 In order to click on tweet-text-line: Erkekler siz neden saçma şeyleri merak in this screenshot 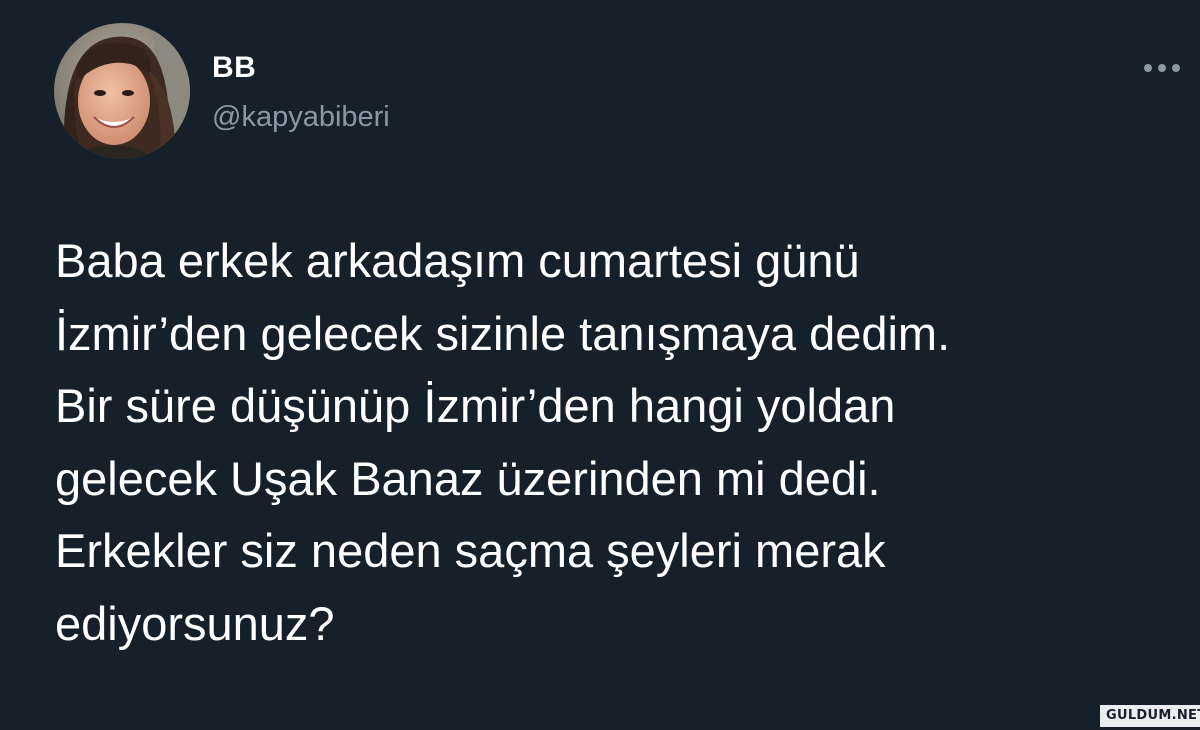, I will do `click(470, 550)`.